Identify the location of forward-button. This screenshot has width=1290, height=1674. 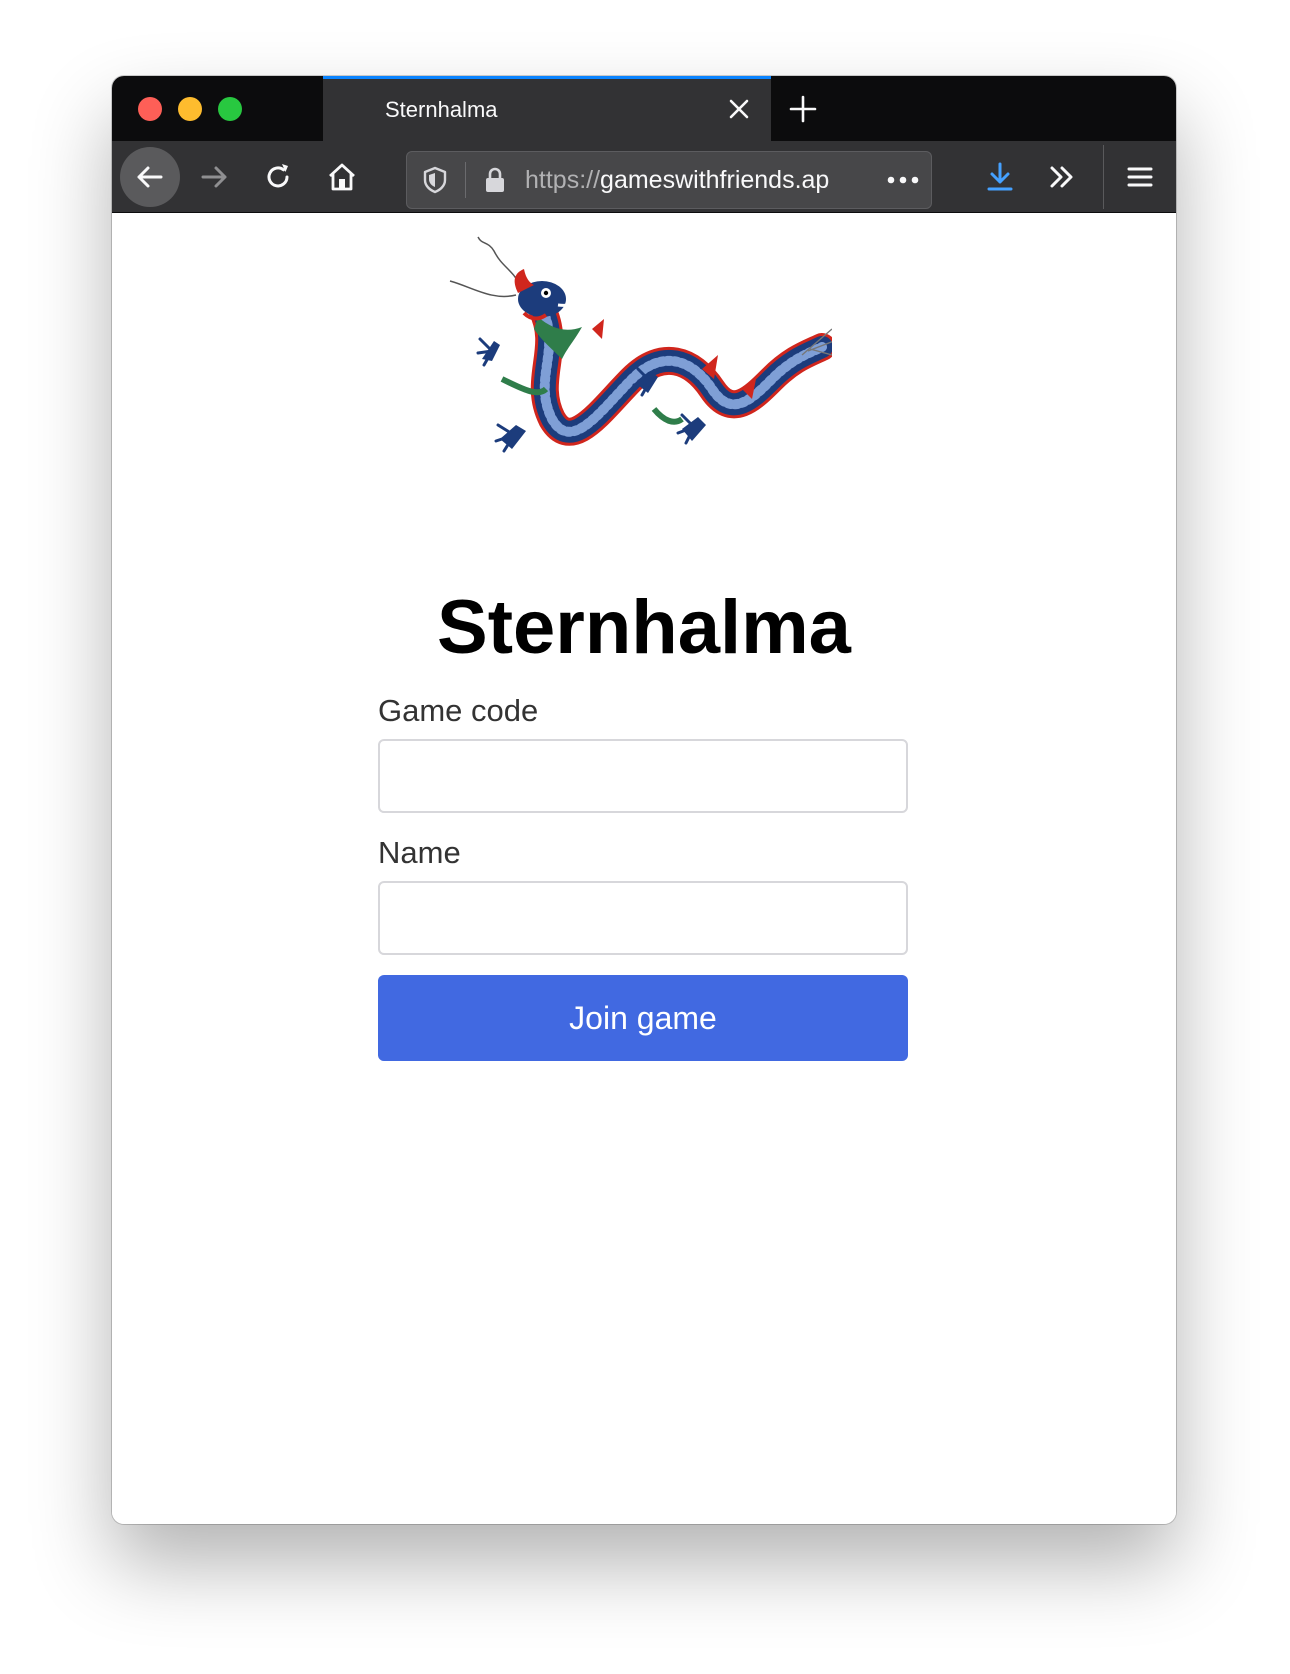
(214, 177).